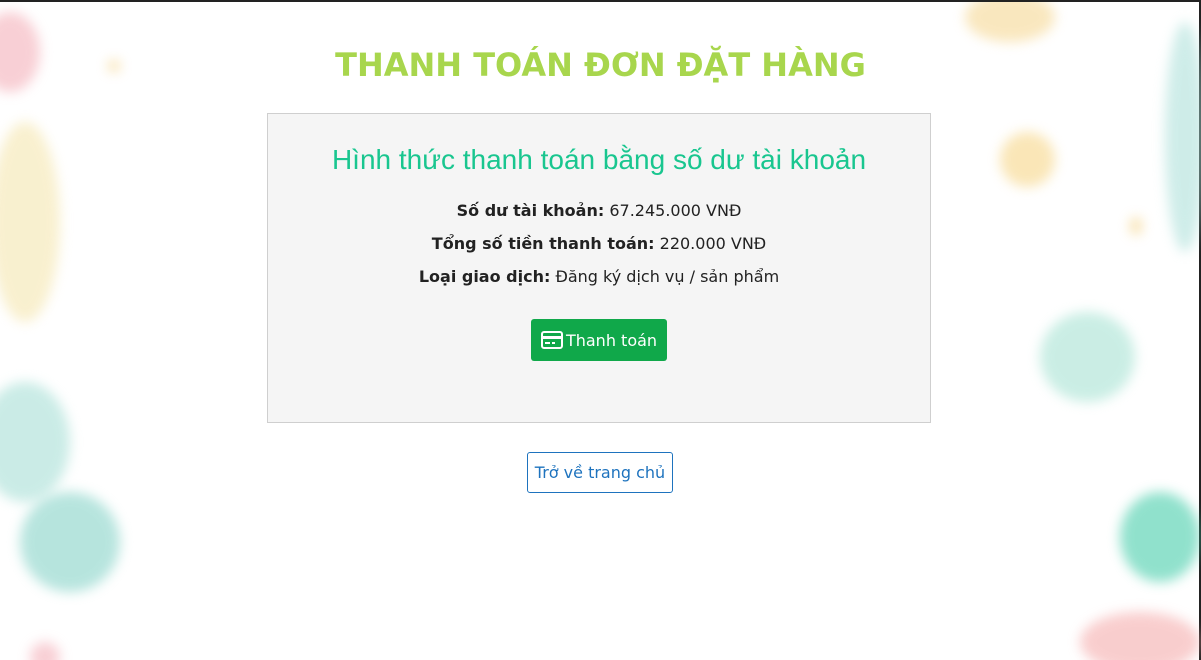 Image resolution: width=1201 pixels, height=660 pixels. What do you see at coordinates (611, 340) in the screenshot?
I see `pay-button-label: Thanh toán` at bounding box center [611, 340].